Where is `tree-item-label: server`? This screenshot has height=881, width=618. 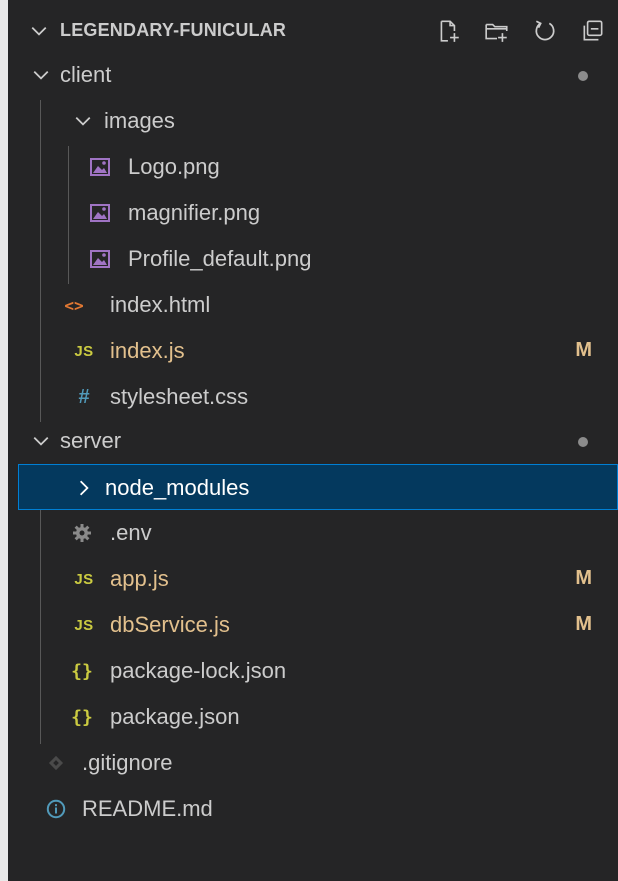 tree-item-label: server is located at coordinates (91, 440).